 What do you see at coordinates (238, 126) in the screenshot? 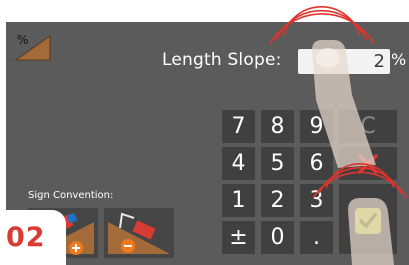
I see `key-7: 7` at bounding box center [238, 126].